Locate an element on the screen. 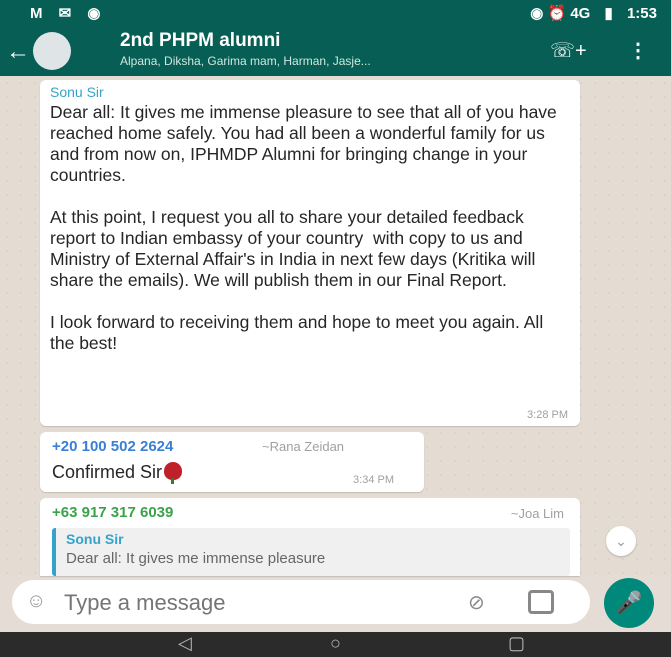  attach-icon: ⊘ is located at coordinates (476, 602).